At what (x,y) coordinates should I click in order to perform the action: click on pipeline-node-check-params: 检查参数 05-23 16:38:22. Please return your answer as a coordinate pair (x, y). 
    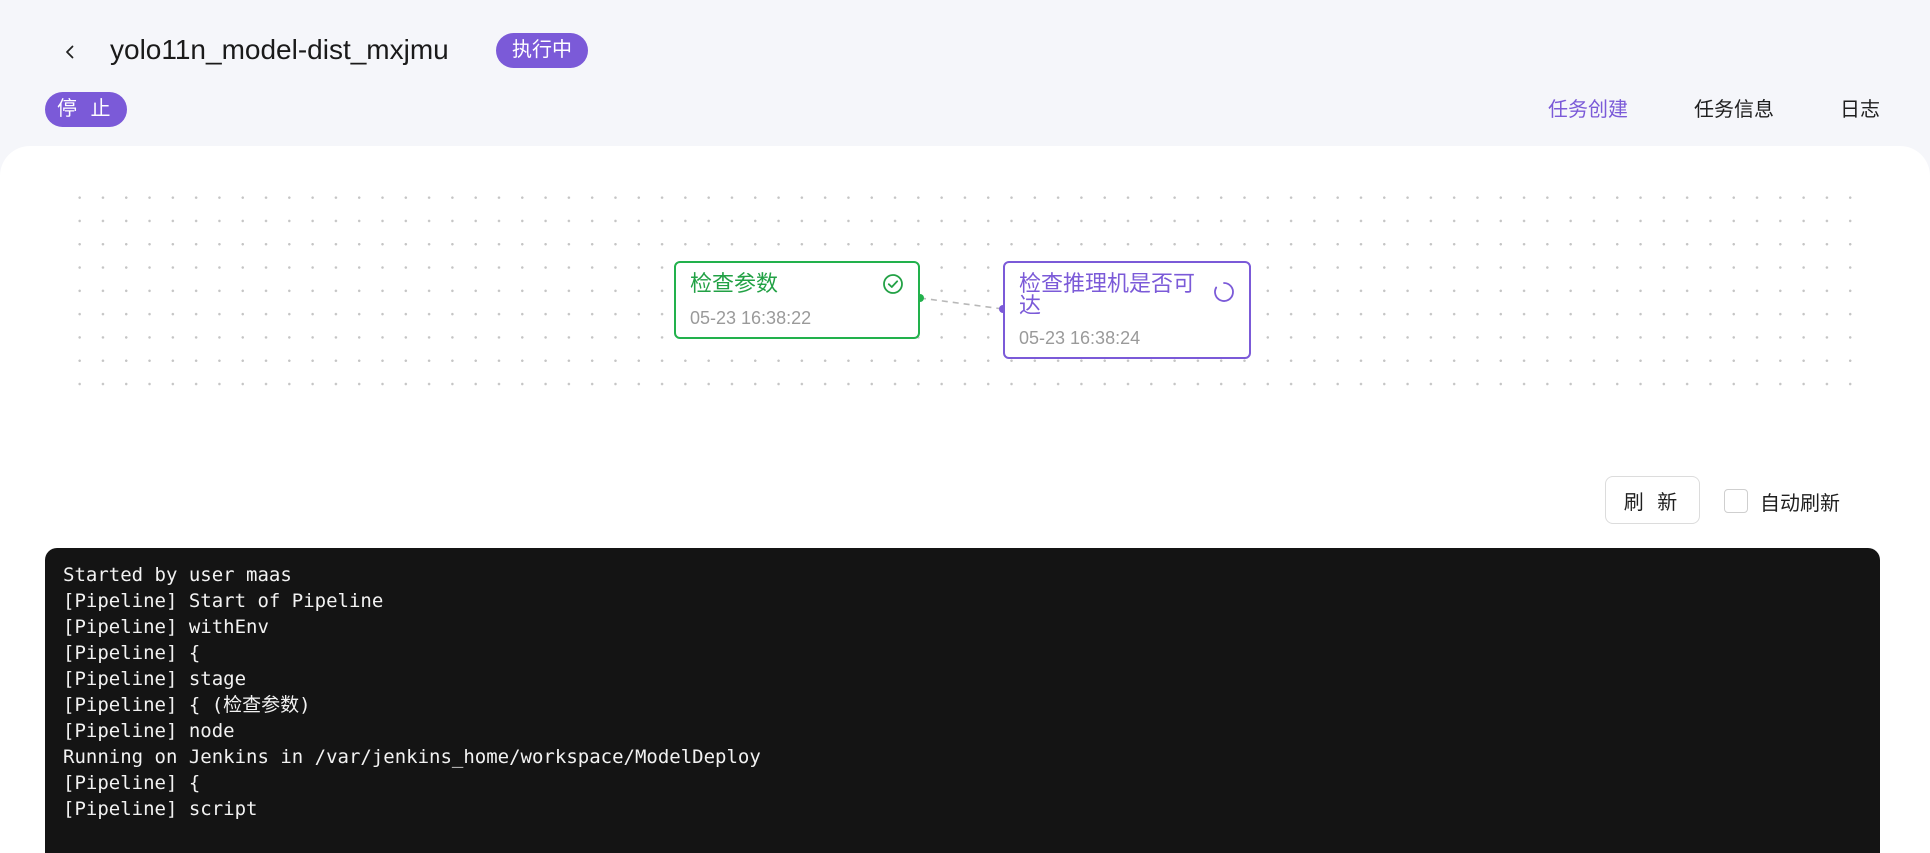
    Looking at the image, I should click on (797, 300).